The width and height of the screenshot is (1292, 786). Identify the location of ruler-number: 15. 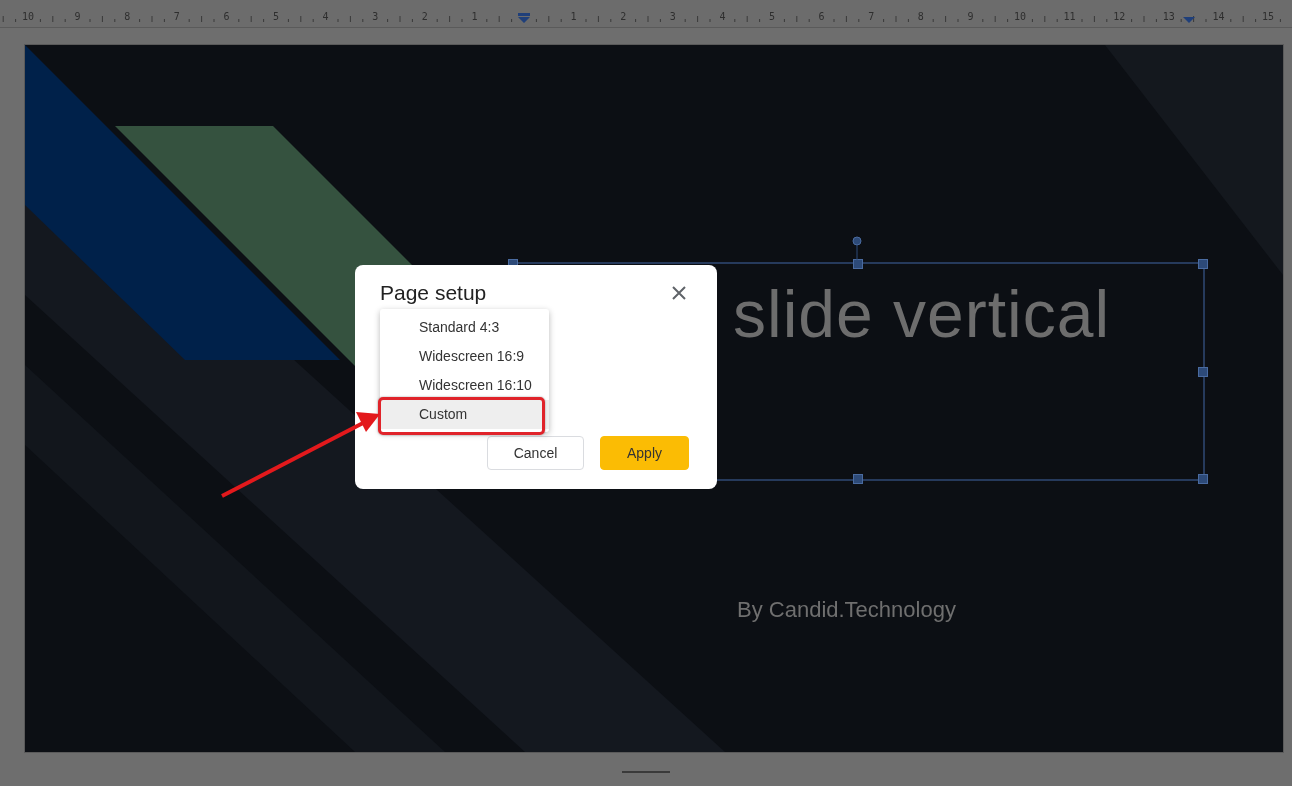
(1268, 16).